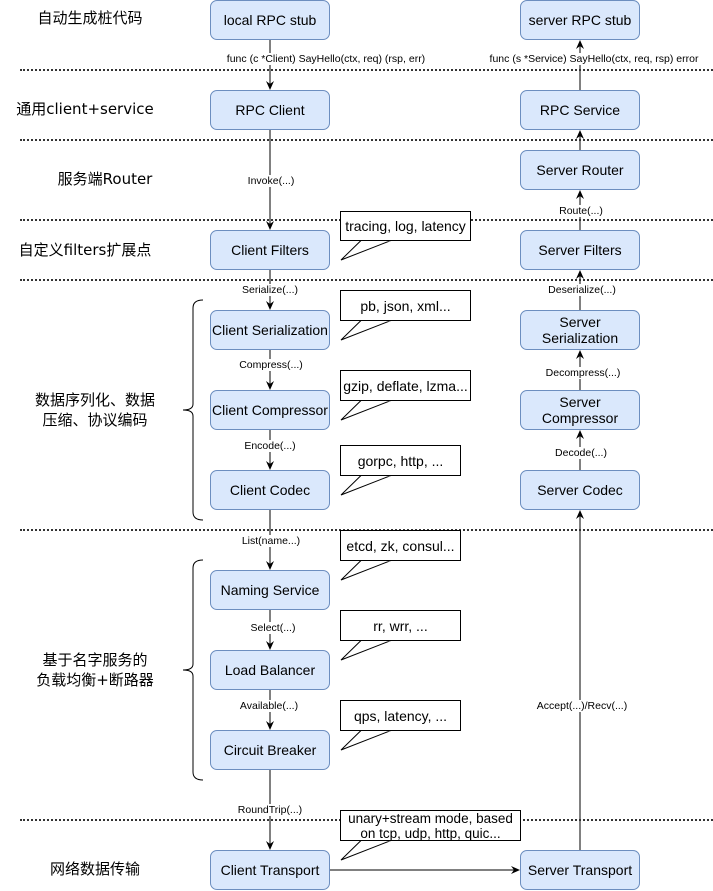 This screenshot has width=713, height=891. Describe the element at coordinates (580, 330) in the screenshot. I see `node-server-serialization: Server Serialization` at that location.